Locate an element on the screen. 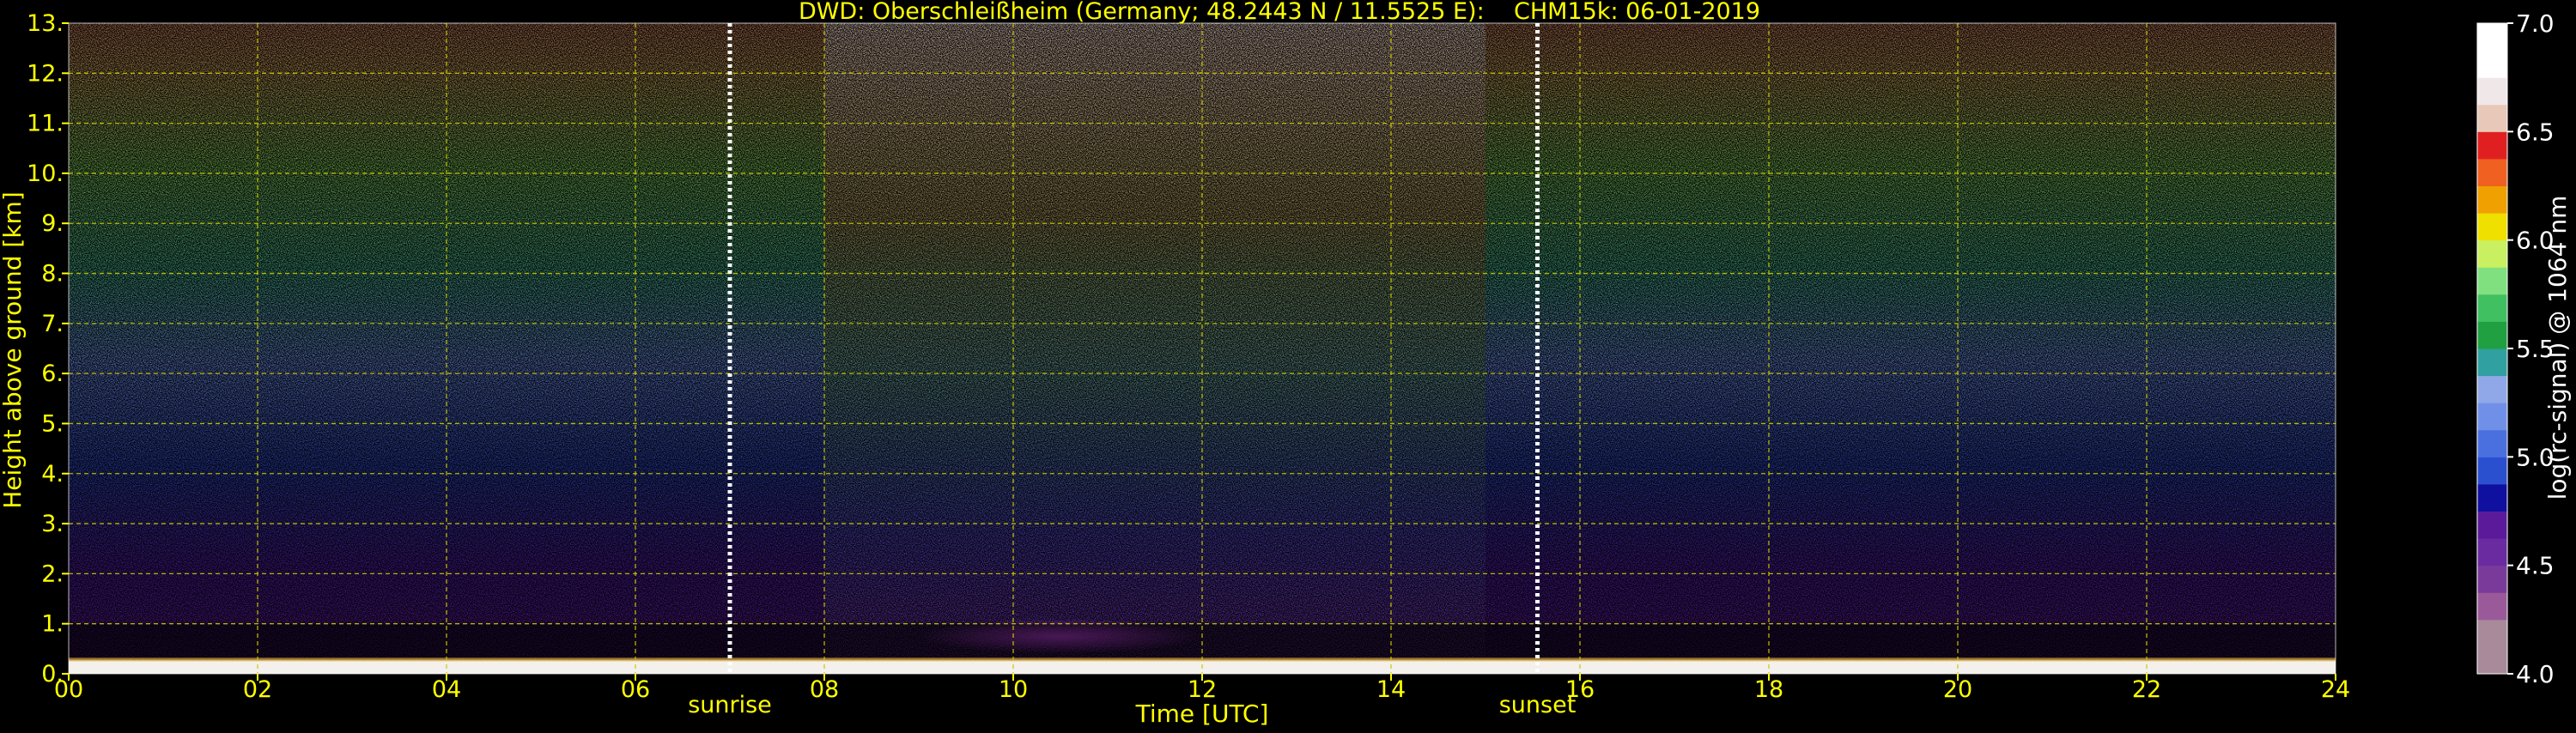 The width and height of the screenshot is (2576, 733). y-tick-label: 5. is located at coordinates (52, 423).